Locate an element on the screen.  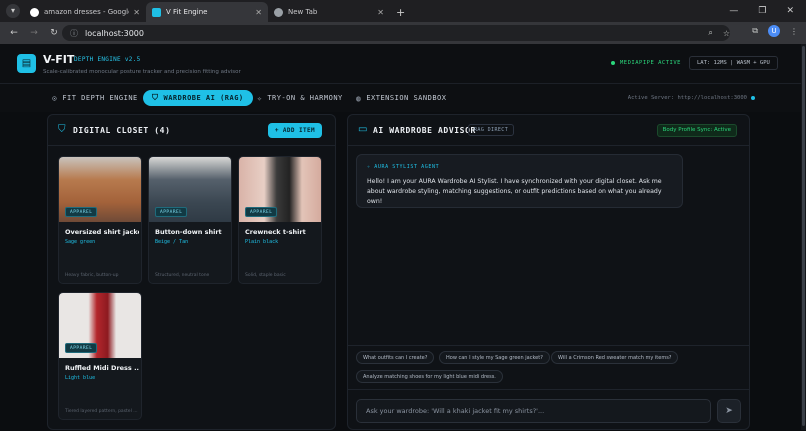
browser-tab-vfit: V Fit Engine ✕ is located at coordinates (207, 12).